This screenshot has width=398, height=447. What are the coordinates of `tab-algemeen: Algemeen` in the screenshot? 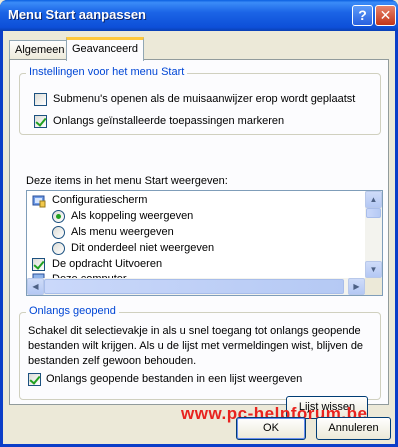 It's located at (40, 50).